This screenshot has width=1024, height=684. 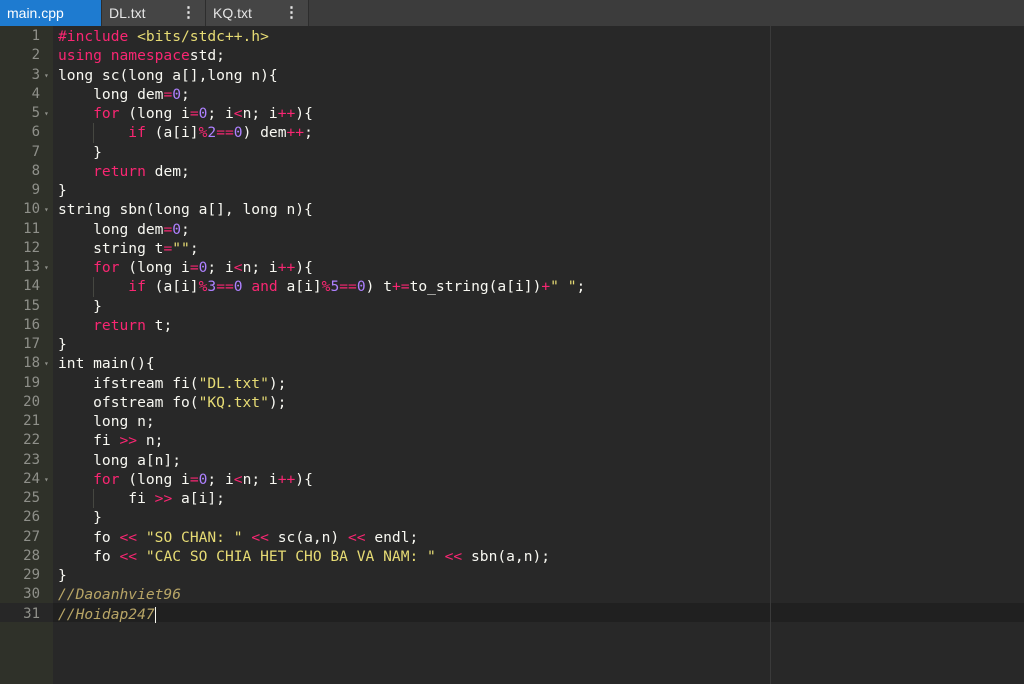 I want to click on code-token: ) dem, so click(x=264, y=133).